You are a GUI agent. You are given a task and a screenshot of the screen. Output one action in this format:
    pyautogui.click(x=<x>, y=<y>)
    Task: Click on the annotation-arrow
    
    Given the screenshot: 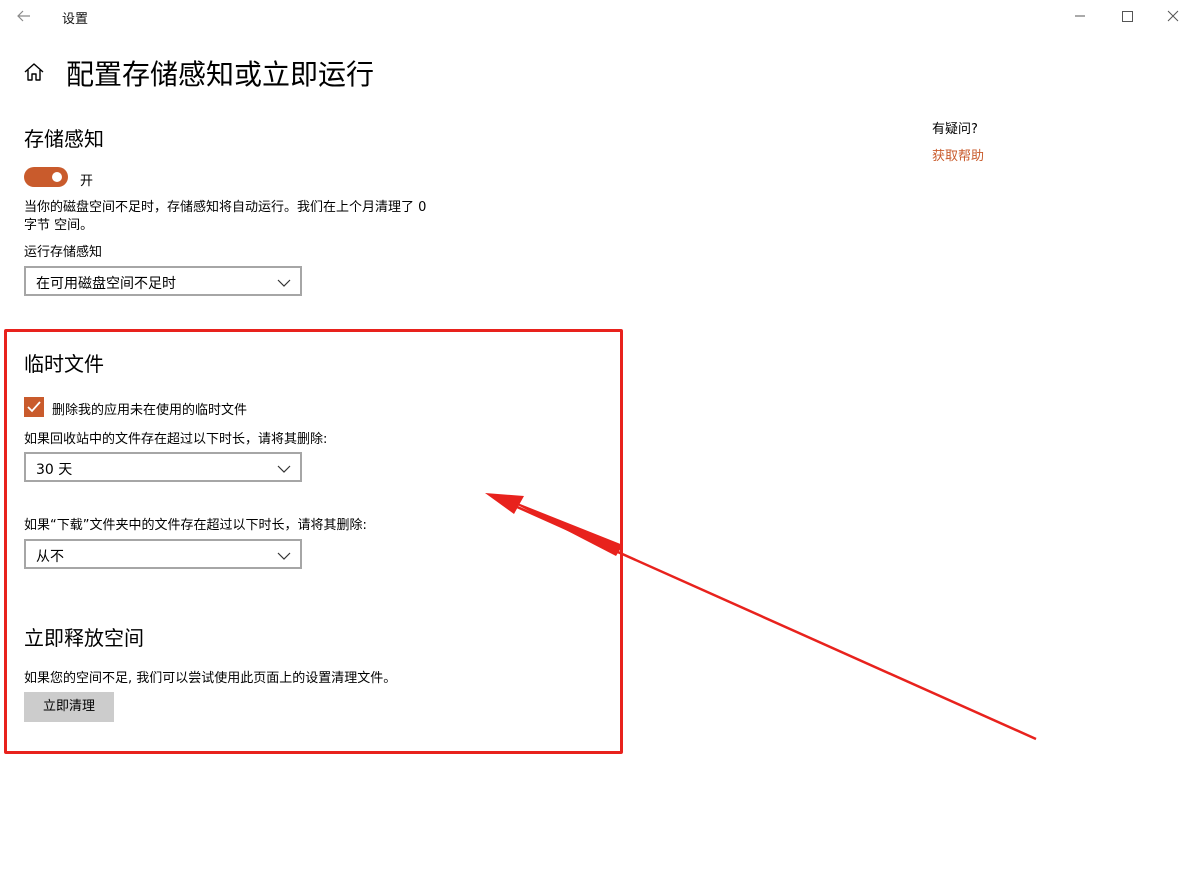 What is the action you would take?
    pyautogui.click(x=761, y=617)
    